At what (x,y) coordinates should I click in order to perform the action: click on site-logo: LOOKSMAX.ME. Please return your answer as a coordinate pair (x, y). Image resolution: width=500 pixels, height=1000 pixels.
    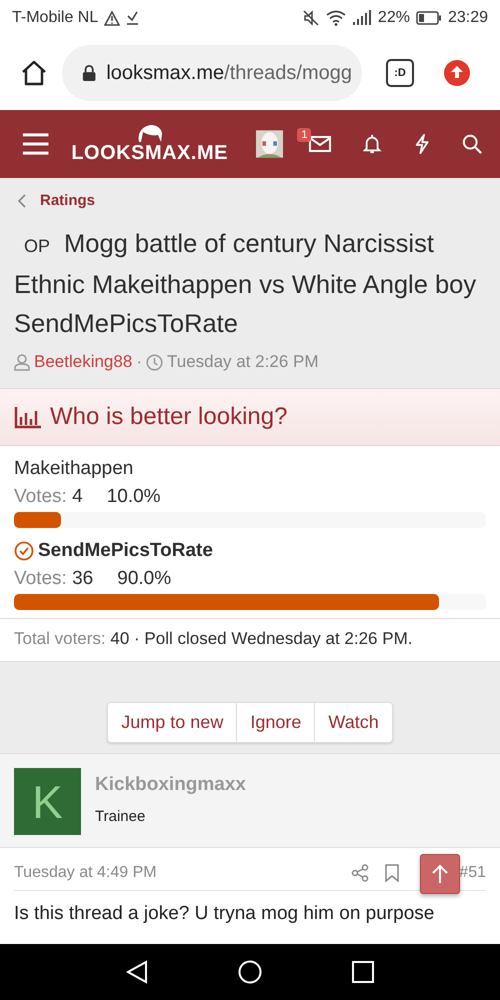
    Looking at the image, I should click on (149, 153).